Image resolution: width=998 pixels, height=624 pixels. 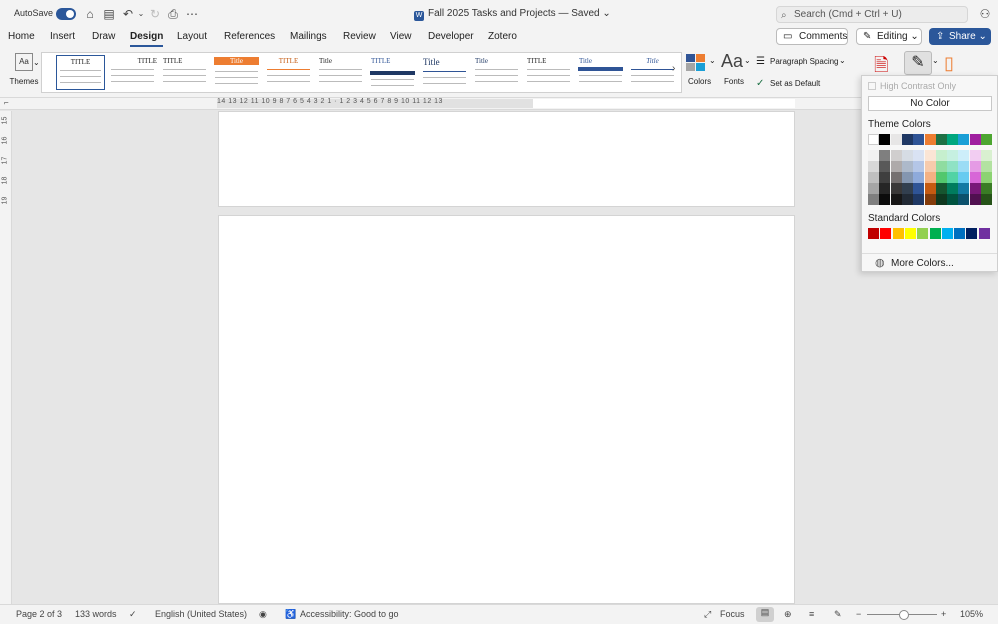 What do you see at coordinates (804, 61) in the screenshot?
I see `paragraph-spacing-button: Paragraph Spacing` at bounding box center [804, 61].